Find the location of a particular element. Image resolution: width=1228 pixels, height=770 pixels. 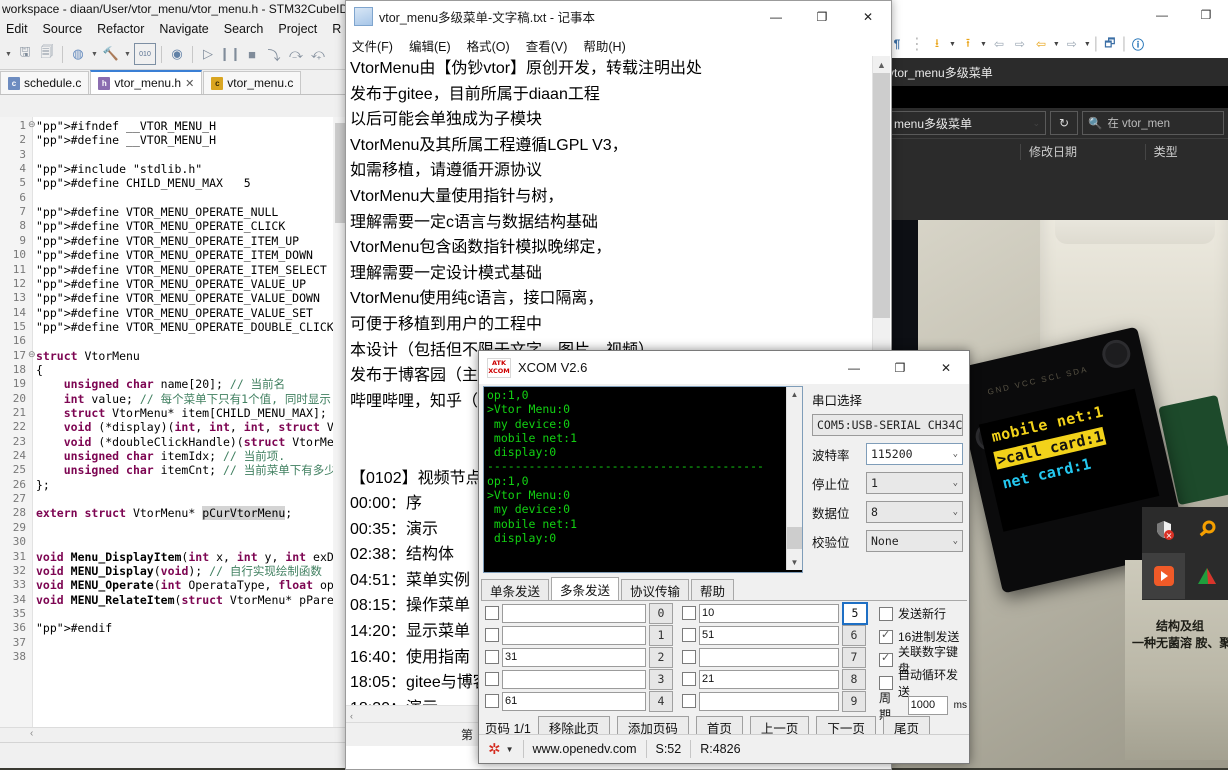

code-line: "pp">#define VTOR_MENU_OPERATE_ITEM_UP 2 is located at coordinates (192, 241).